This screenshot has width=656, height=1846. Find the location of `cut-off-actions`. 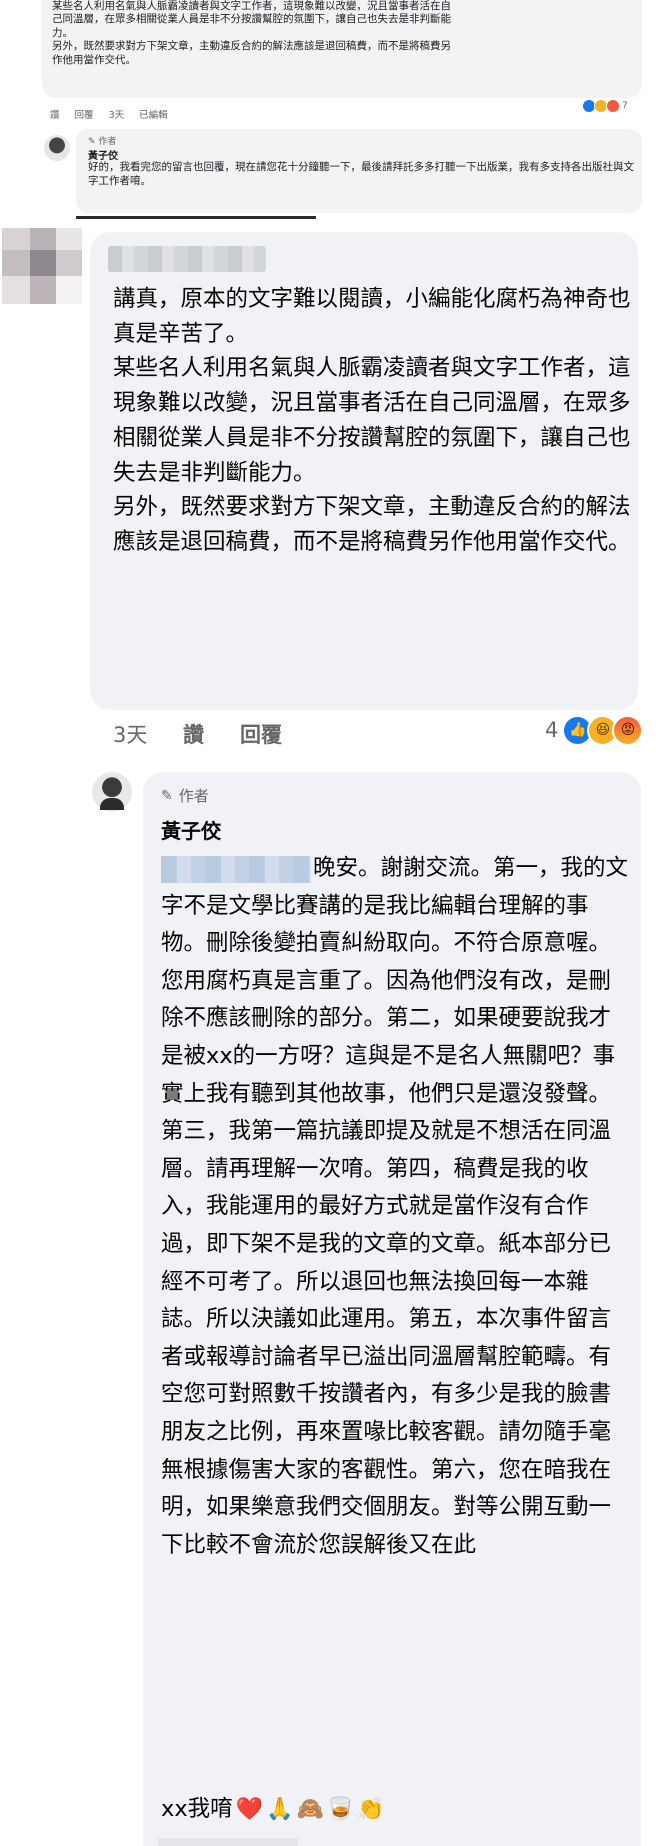

cut-off-actions is located at coordinates (228, 1842).